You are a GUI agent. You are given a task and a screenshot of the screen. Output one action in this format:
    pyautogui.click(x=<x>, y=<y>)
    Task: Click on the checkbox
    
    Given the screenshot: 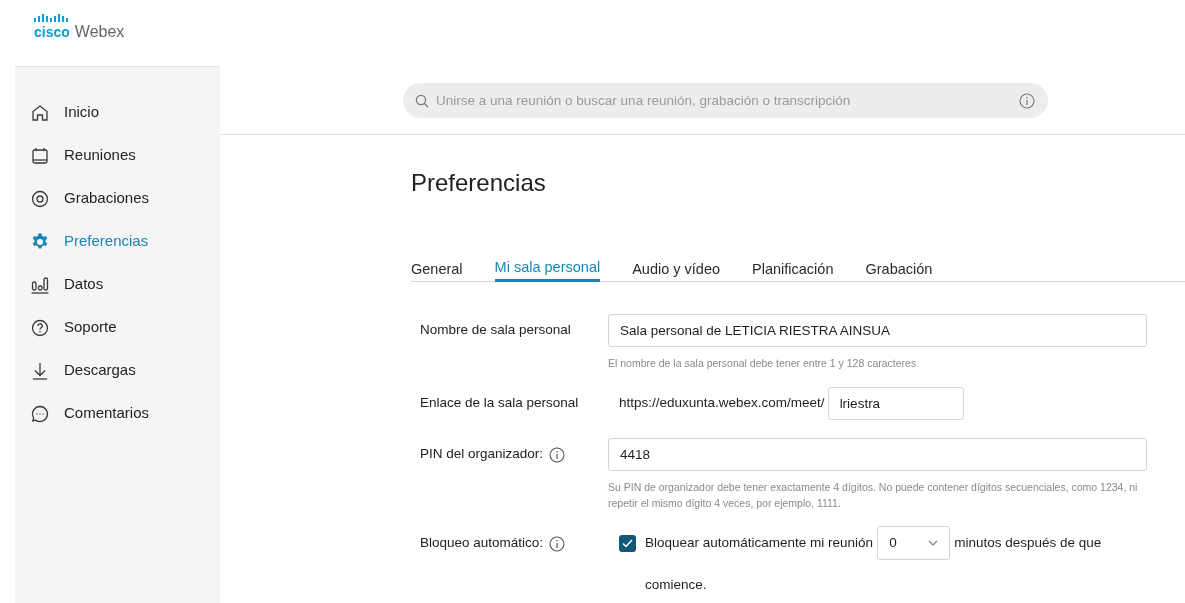 What is the action you would take?
    pyautogui.click(x=627, y=543)
    